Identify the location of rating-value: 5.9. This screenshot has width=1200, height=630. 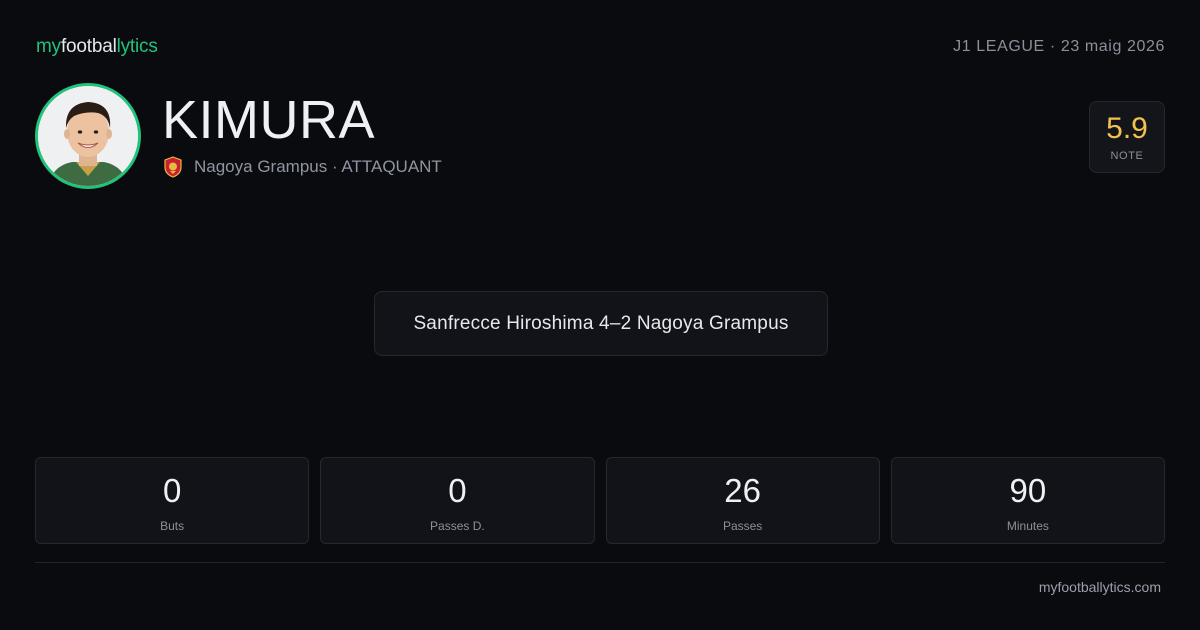
(1127, 128).